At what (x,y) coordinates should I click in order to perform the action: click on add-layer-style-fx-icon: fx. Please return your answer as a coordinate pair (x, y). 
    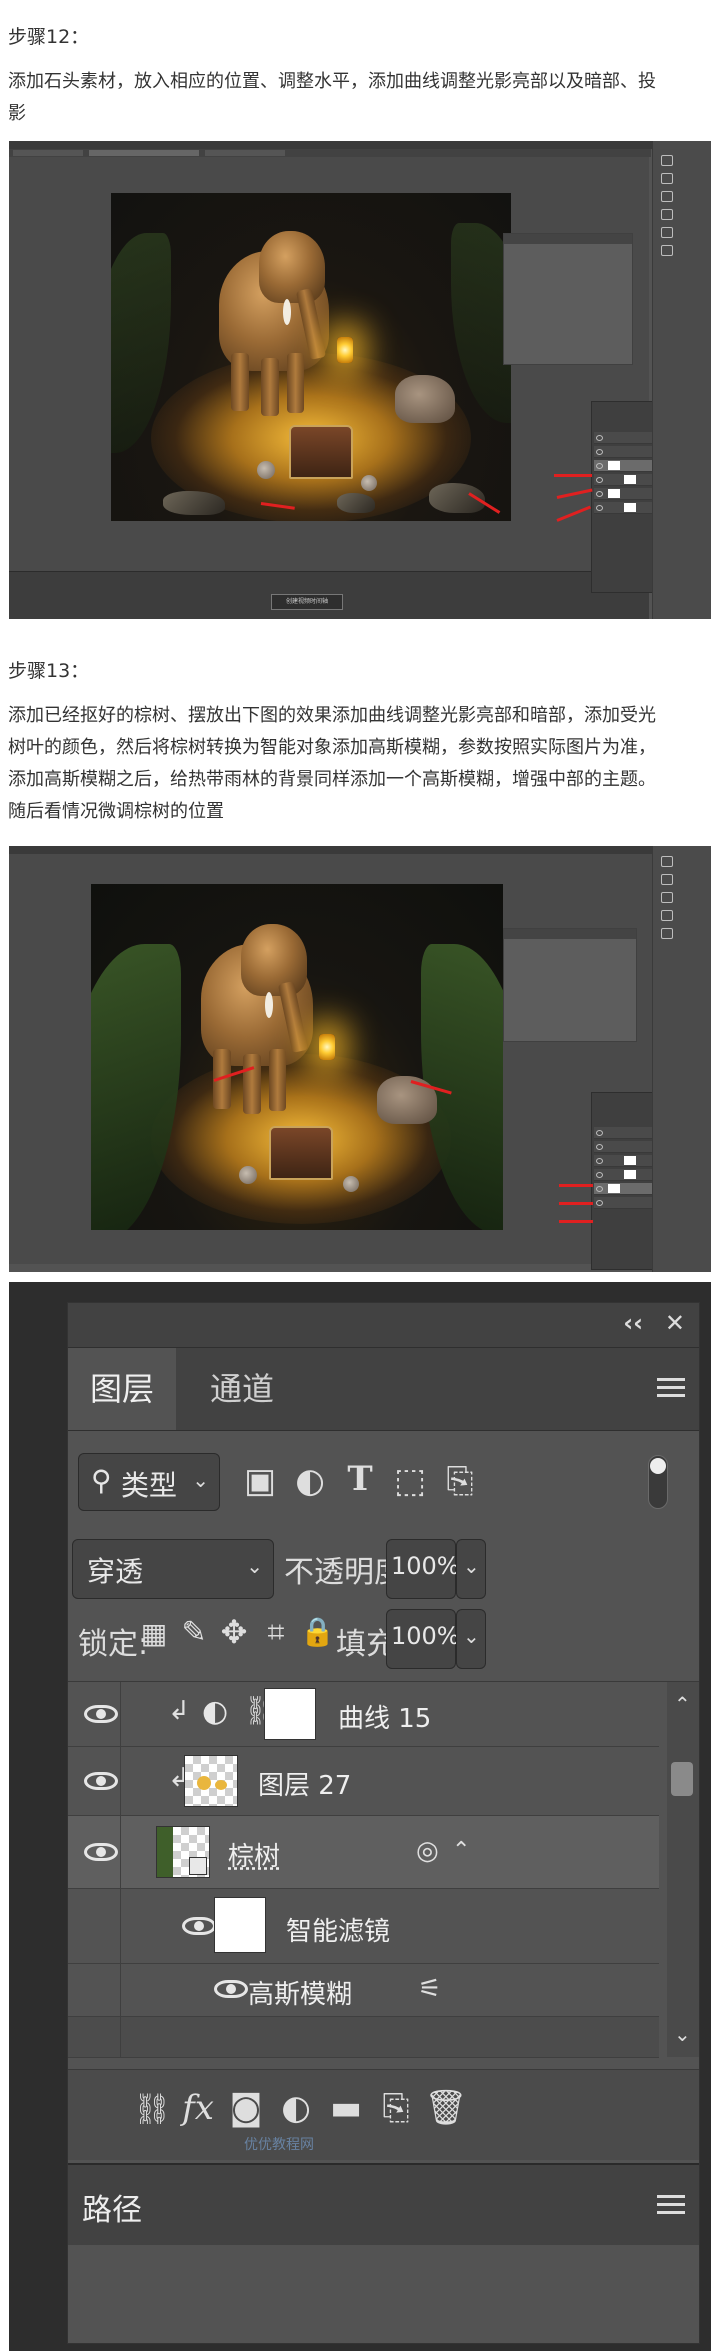
    Looking at the image, I should click on (198, 2108).